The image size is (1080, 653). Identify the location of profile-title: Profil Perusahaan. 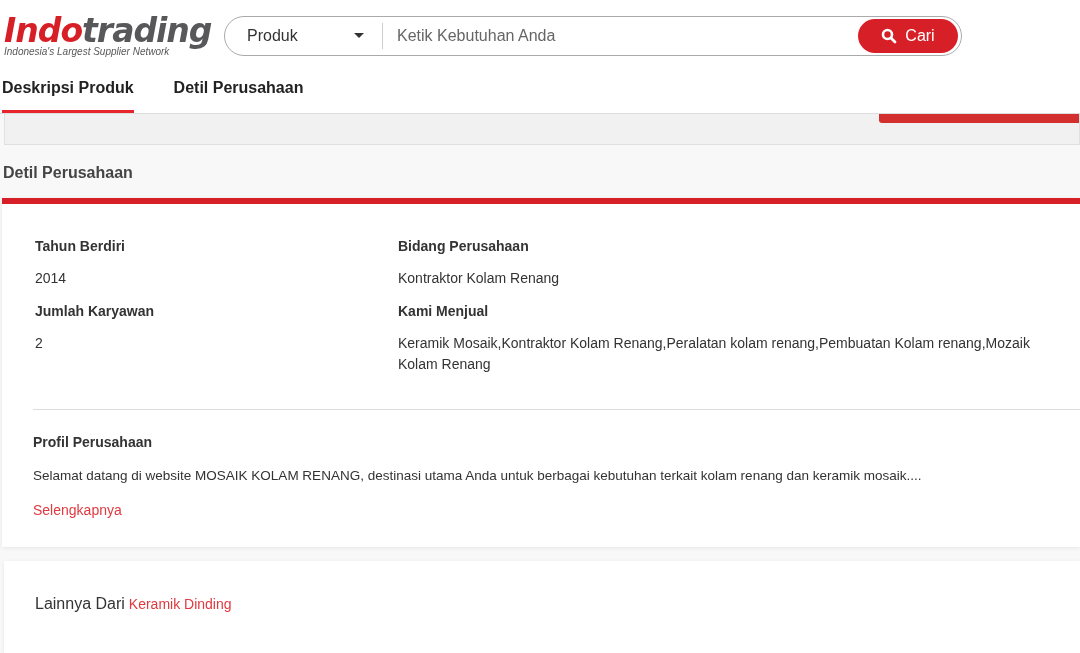
(93, 442).